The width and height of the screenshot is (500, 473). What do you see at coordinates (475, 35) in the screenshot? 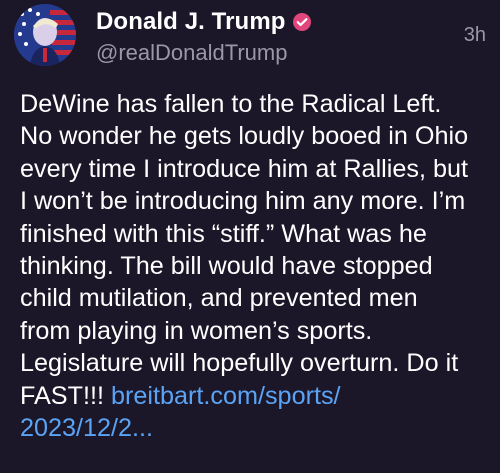
I see `post-timestamp: 3h` at bounding box center [475, 35].